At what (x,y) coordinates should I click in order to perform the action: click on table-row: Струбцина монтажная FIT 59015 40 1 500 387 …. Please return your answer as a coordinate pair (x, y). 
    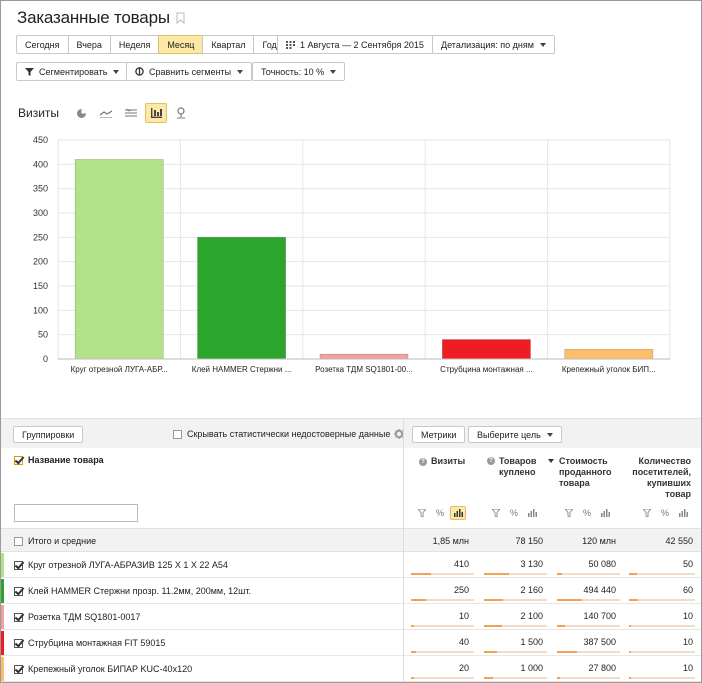
    Looking at the image, I should click on (351, 643).